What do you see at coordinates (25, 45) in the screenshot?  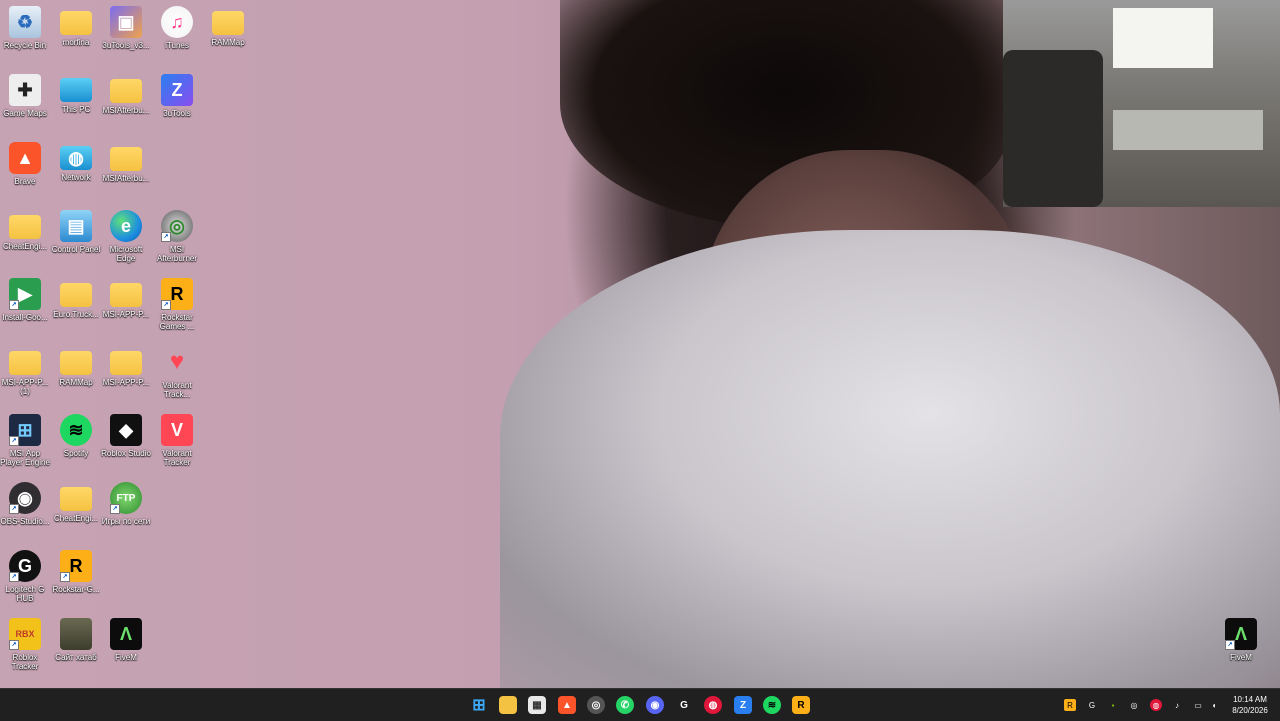 I see `desktop-icon-label: Recycle Bin` at bounding box center [25, 45].